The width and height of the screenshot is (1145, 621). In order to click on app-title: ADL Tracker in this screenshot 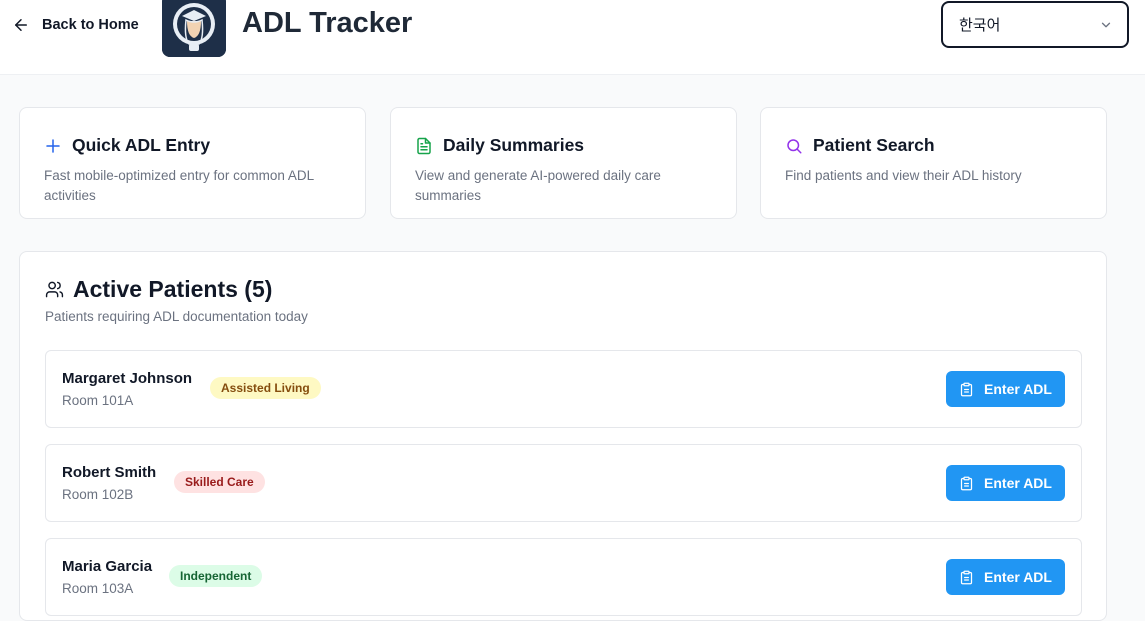, I will do `click(327, 23)`.